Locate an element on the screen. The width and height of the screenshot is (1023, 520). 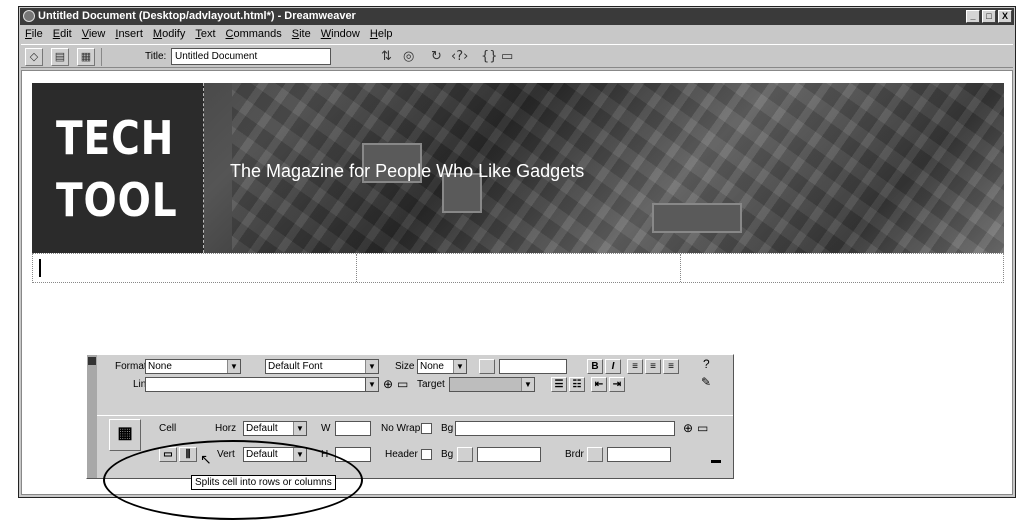
outdent-icon: ⇤ is located at coordinates (599, 384).